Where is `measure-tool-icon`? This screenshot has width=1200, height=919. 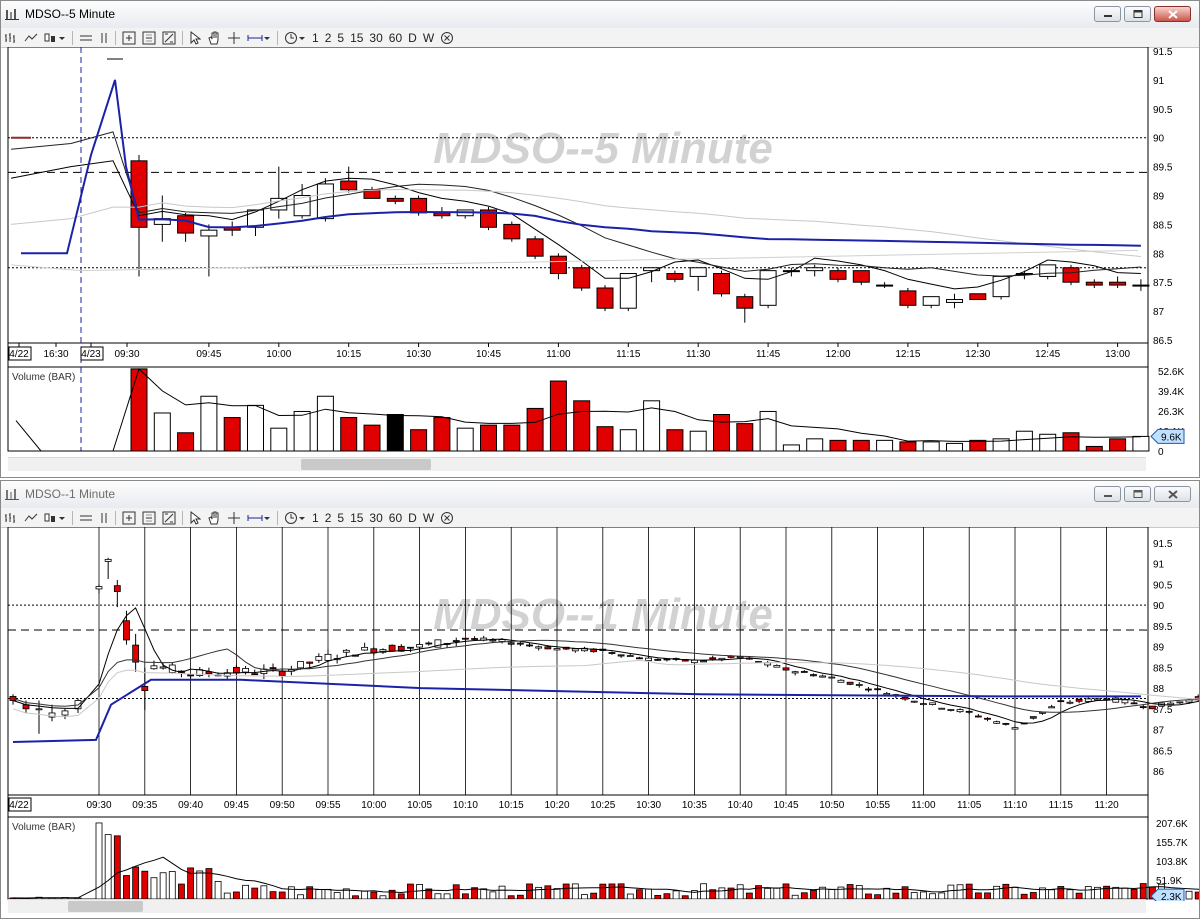 measure-tool-icon is located at coordinates (259, 517).